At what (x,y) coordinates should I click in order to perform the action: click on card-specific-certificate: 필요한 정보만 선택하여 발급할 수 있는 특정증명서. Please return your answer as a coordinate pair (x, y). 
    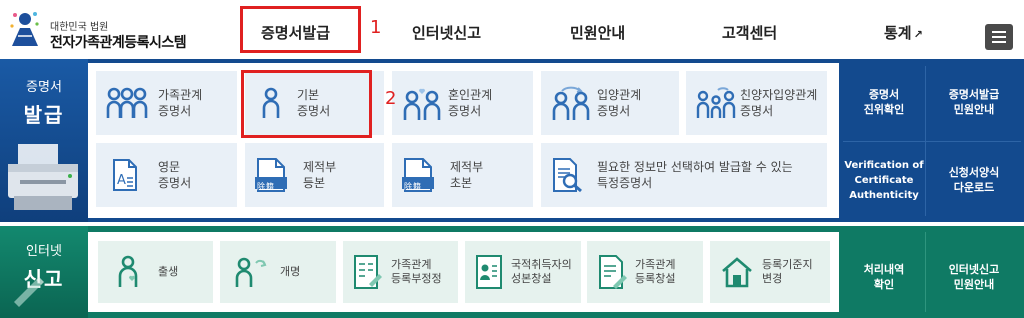
    Looking at the image, I should click on (684, 175).